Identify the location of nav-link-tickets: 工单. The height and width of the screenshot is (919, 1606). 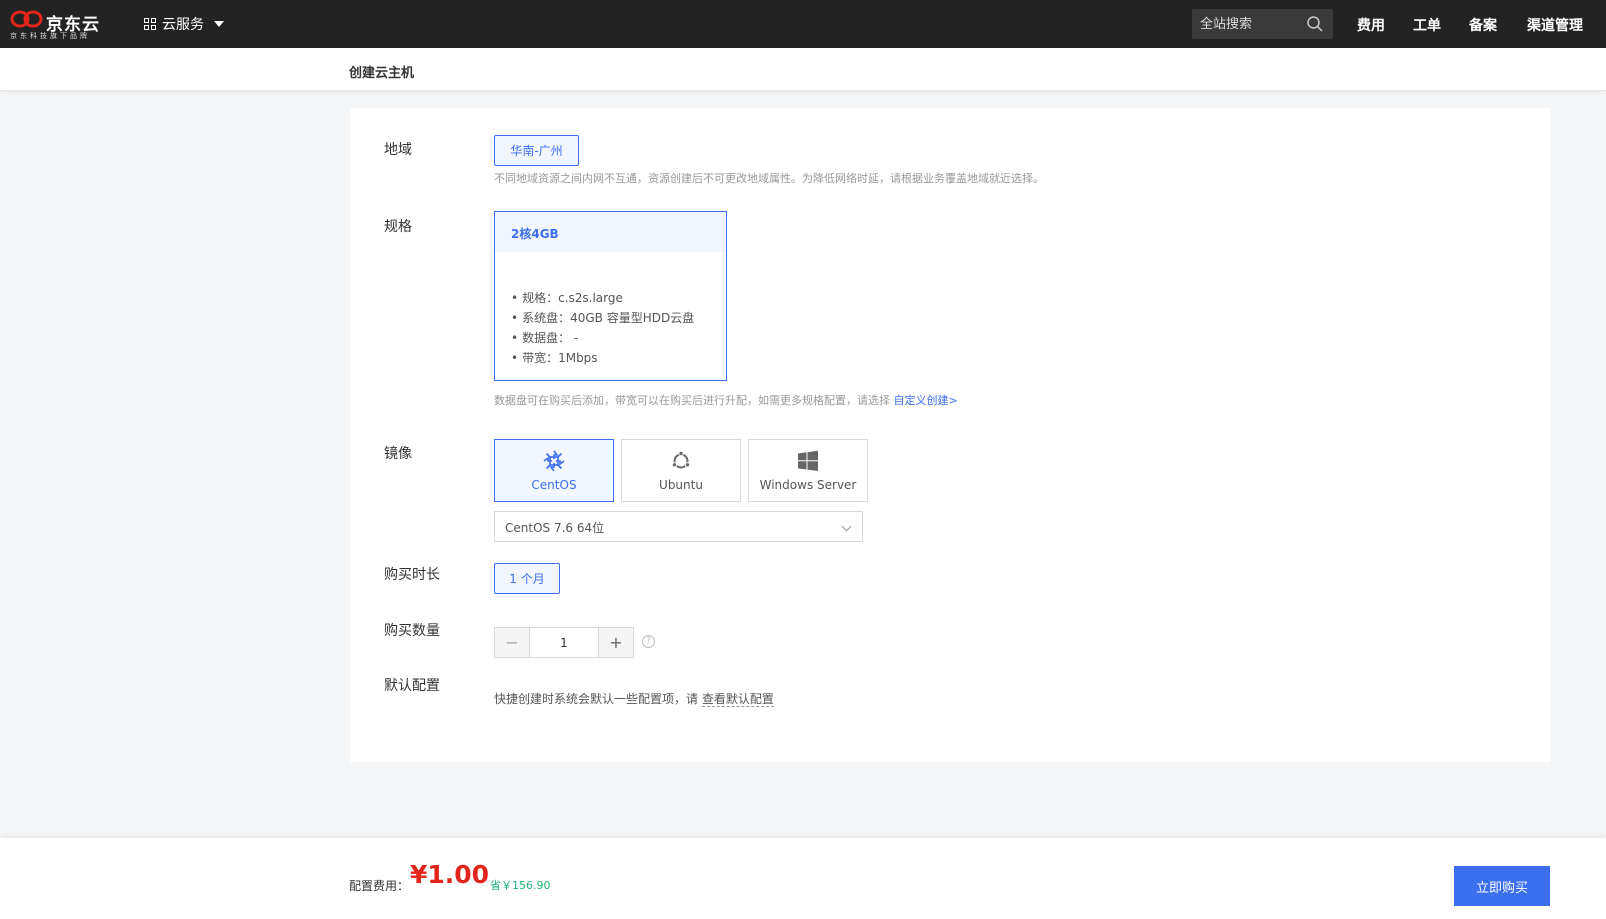
(1427, 25).